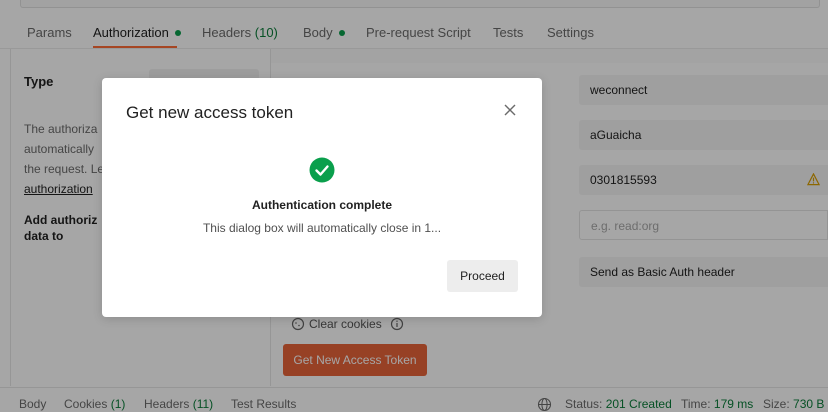  I want to click on proceed-button: Proceed, so click(482, 276).